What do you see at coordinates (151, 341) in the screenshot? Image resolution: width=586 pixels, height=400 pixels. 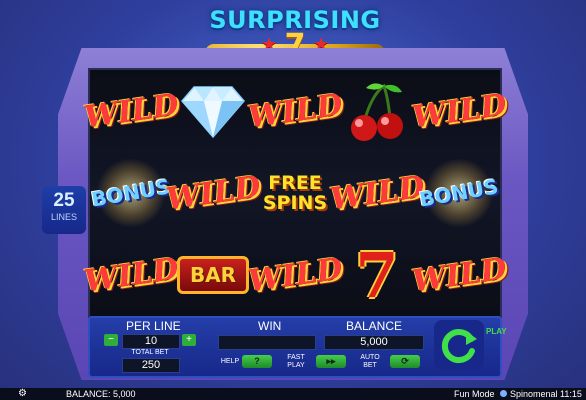 I see `per-line-value: 10` at bounding box center [151, 341].